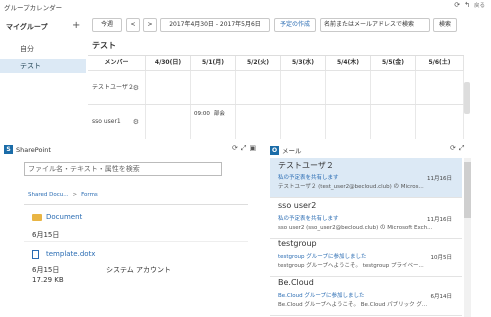 This screenshot has width=491, height=317. I want to click on calendar-tools: ⟳ ↰ 戻る, so click(469, 5).